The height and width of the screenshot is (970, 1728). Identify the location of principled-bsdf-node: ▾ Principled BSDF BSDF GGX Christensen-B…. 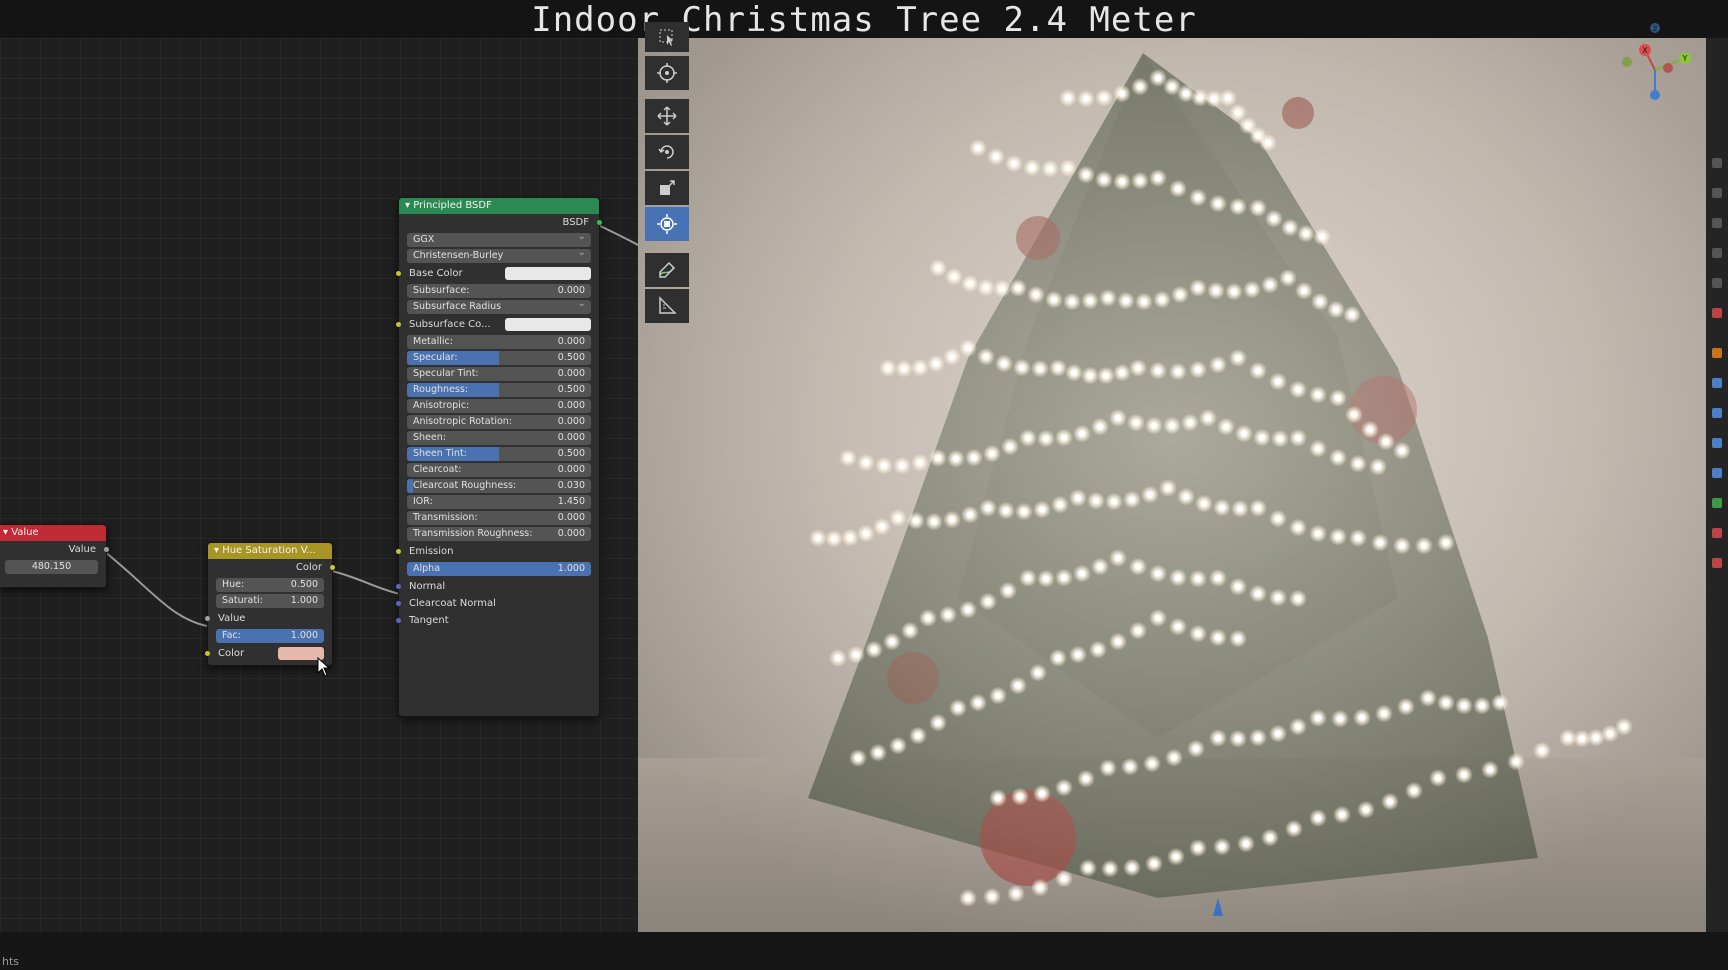
(499, 457).